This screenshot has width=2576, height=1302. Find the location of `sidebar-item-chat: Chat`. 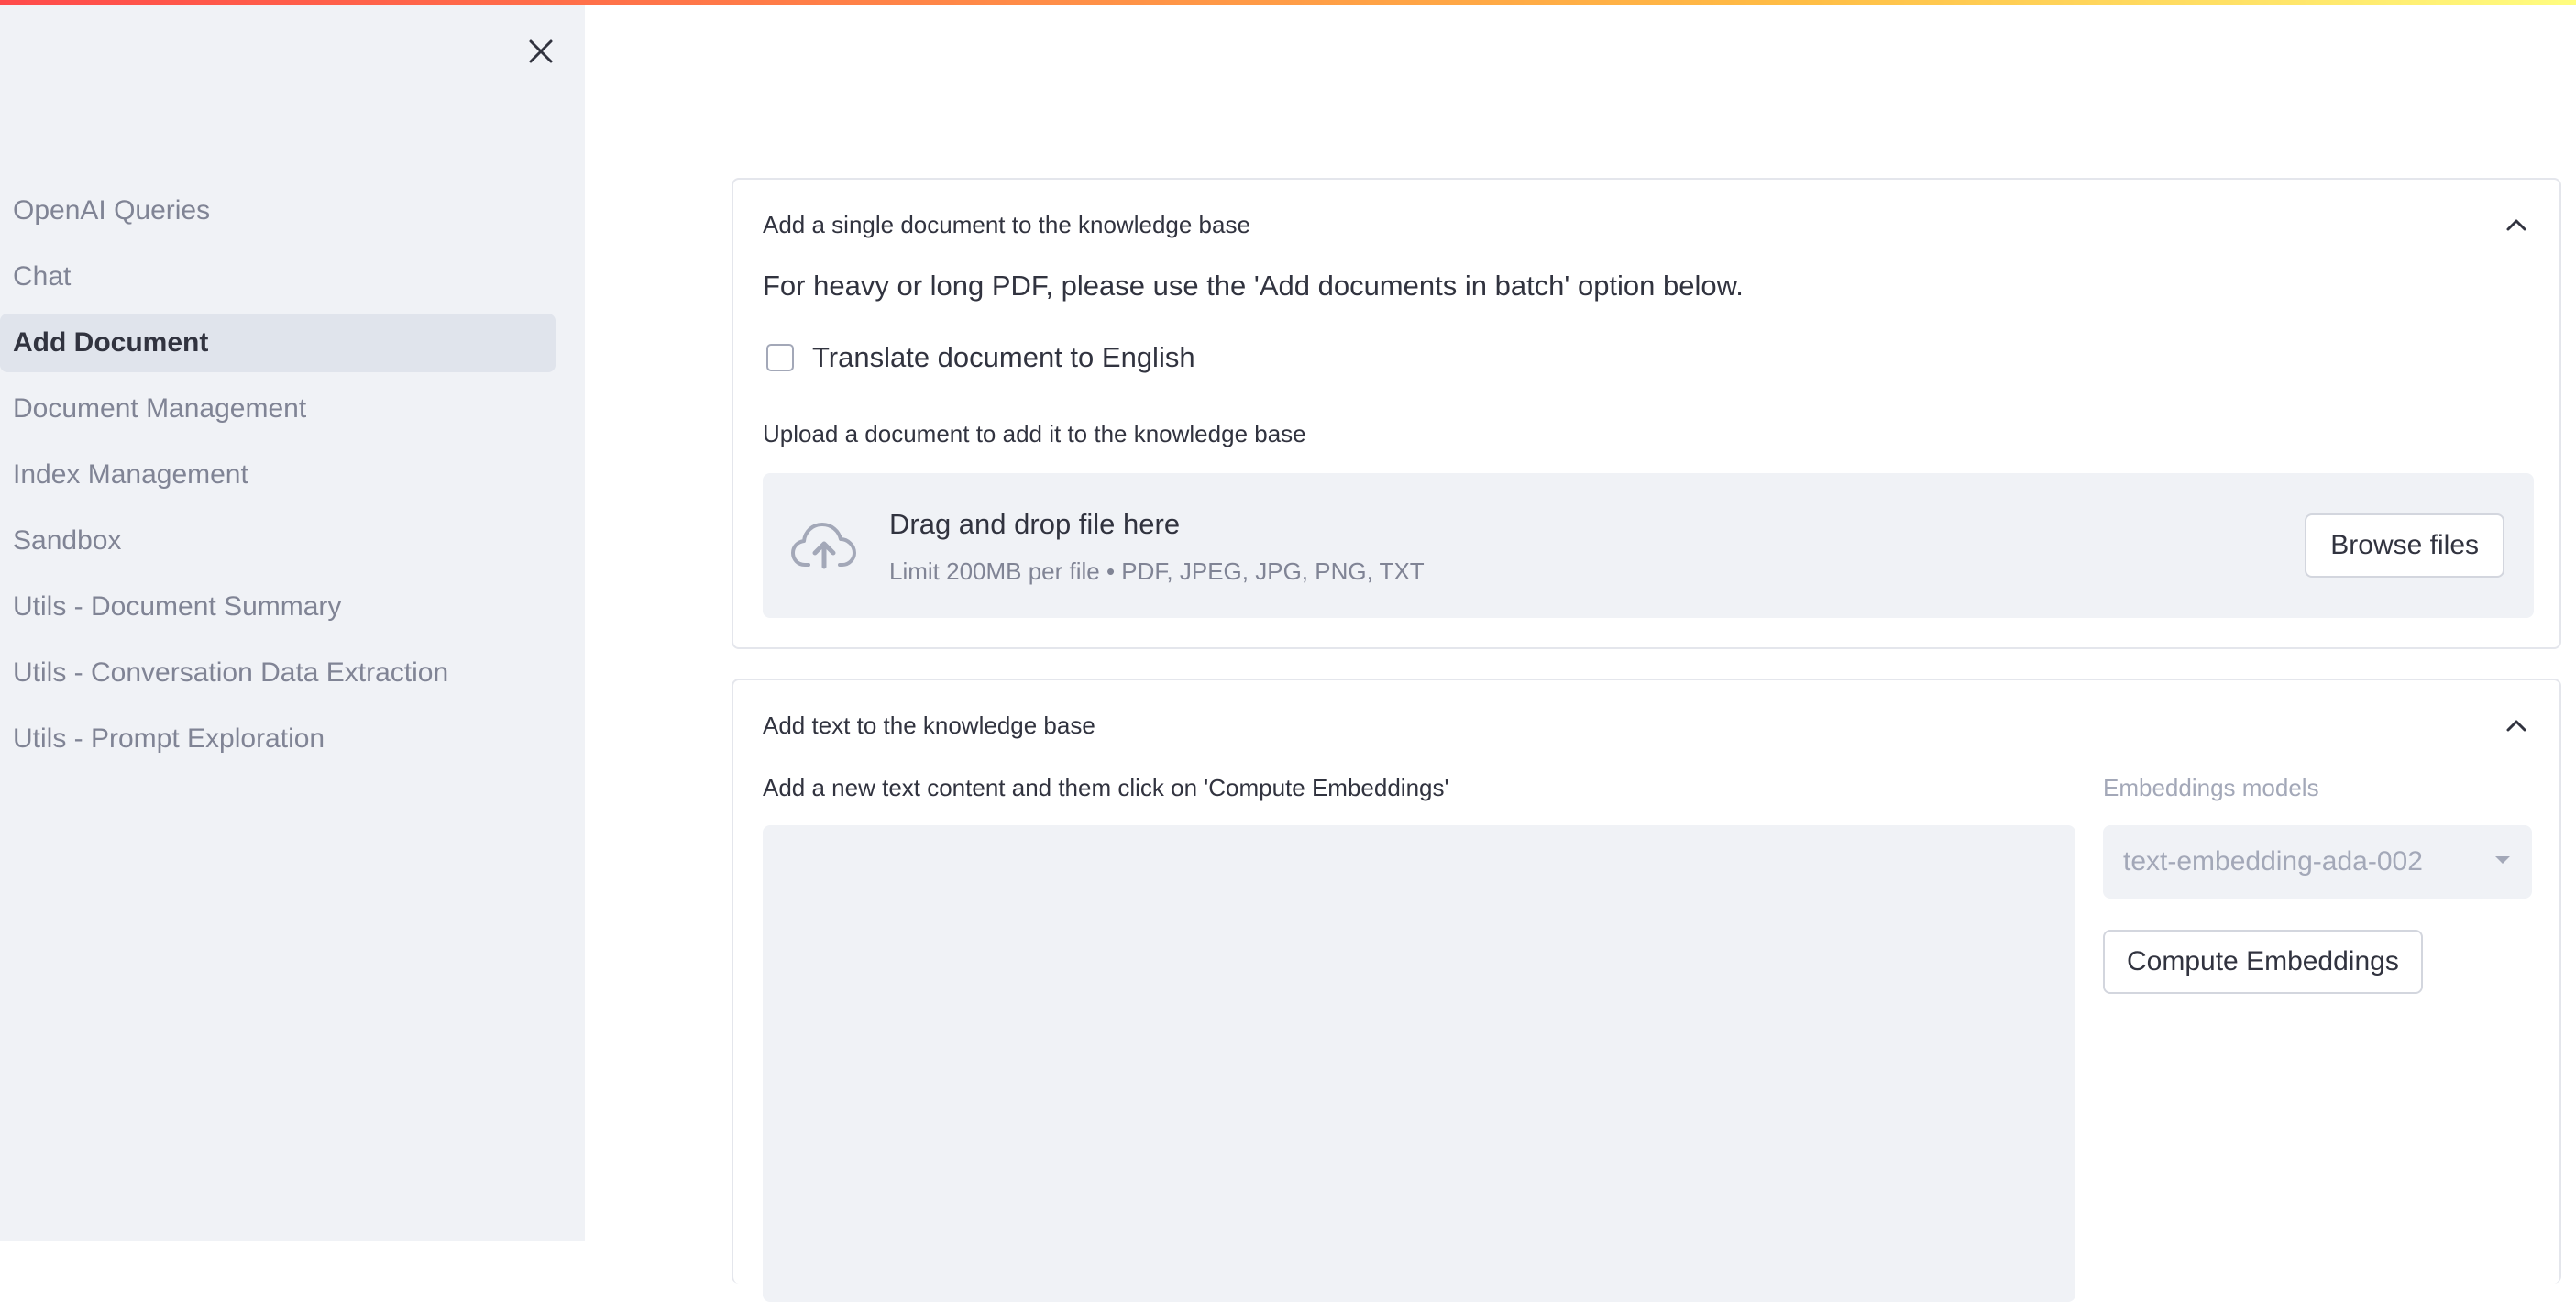

sidebar-item-chat: Chat is located at coordinates (278, 277).